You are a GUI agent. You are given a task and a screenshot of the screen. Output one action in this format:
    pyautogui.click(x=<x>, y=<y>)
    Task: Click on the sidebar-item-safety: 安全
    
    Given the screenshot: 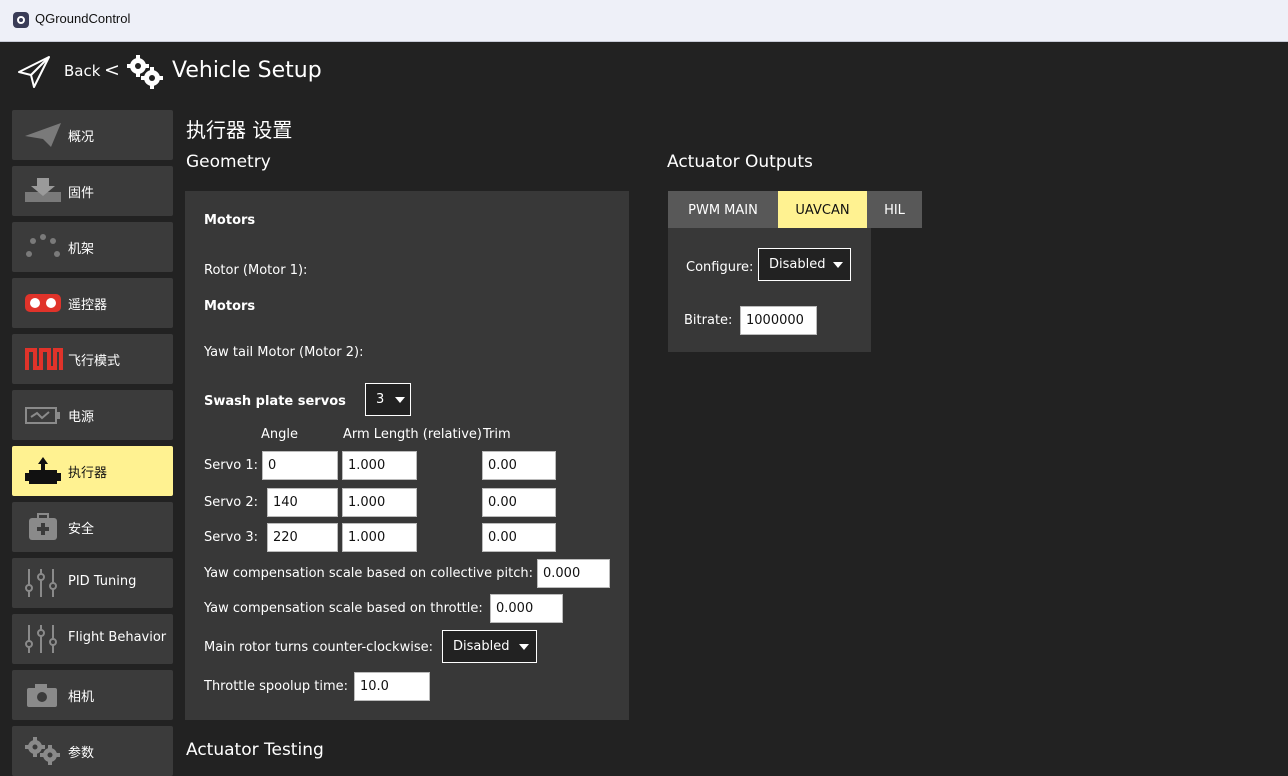 What is the action you would take?
    pyautogui.click(x=92, y=527)
    